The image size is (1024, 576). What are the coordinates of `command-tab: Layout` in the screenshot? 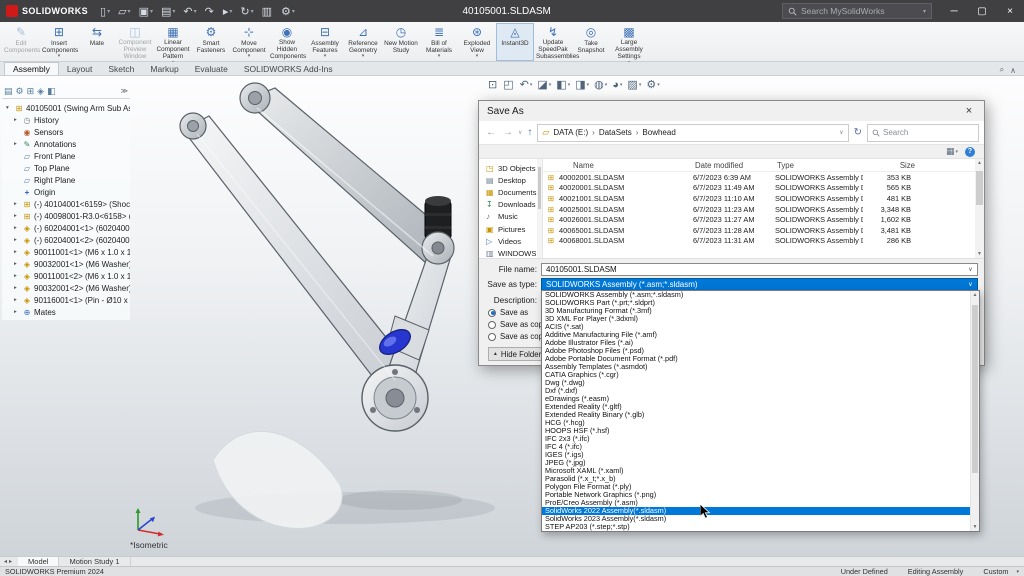 It's located at (80, 68).